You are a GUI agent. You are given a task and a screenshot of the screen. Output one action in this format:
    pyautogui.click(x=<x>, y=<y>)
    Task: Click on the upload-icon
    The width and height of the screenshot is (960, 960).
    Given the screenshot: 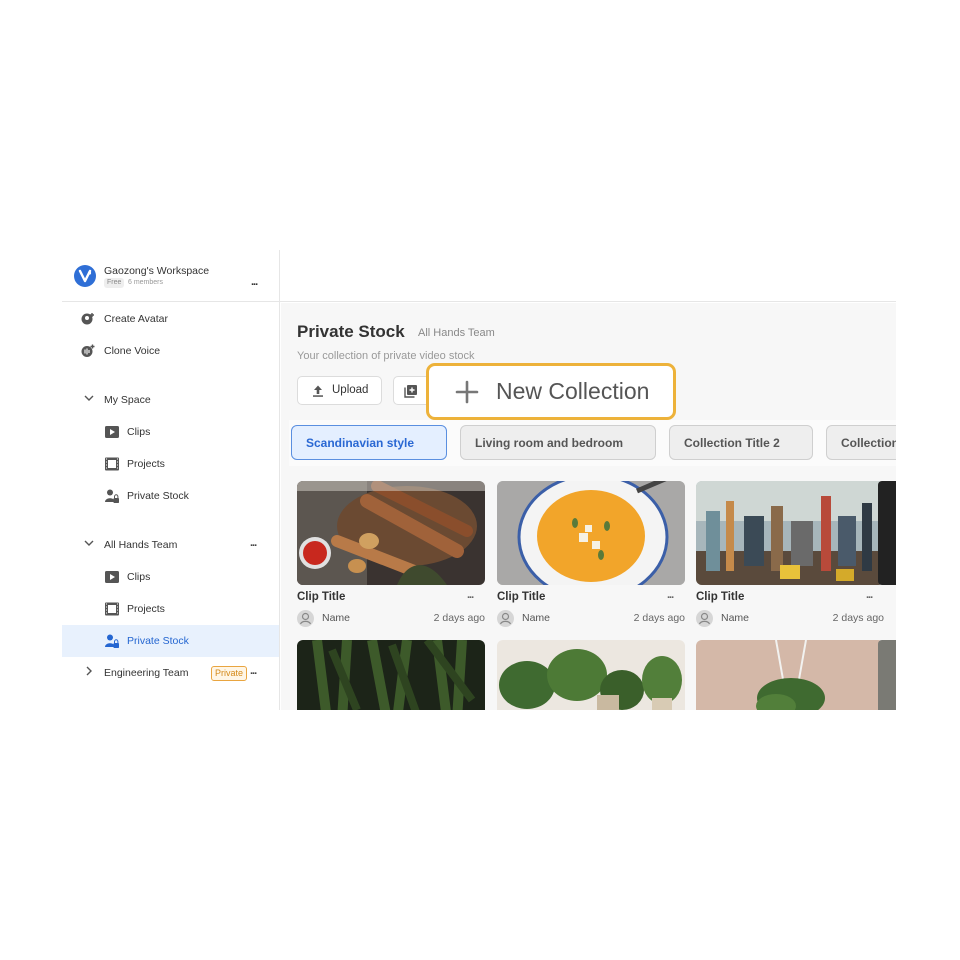 What is the action you would take?
    pyautogui.click(x=318, y=391)
    